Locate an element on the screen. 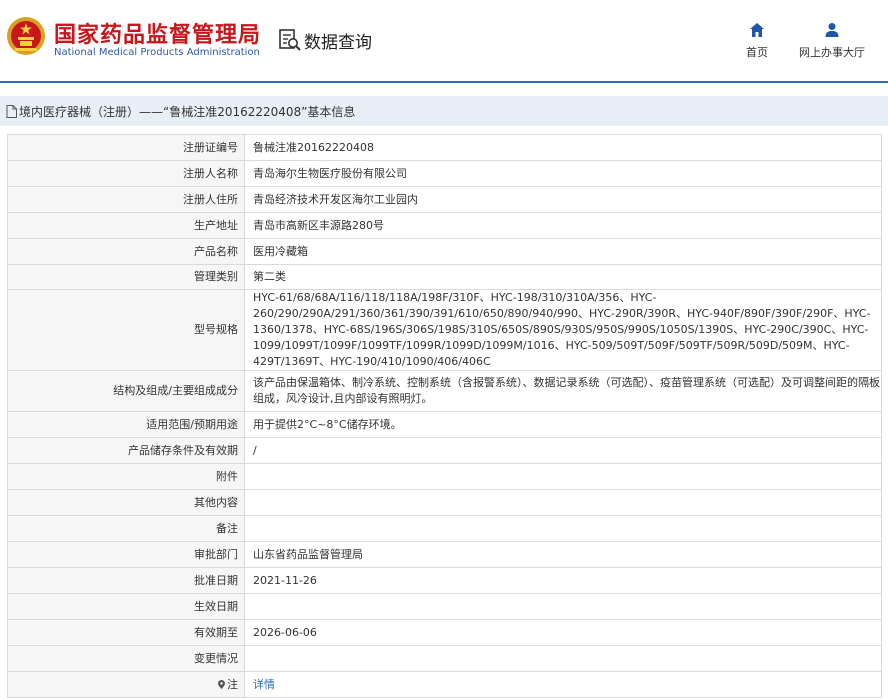 The height and width of the screenshot is (699, 888). field-label: 产品储存条件及有效期 is located at coordinates (126, 450).